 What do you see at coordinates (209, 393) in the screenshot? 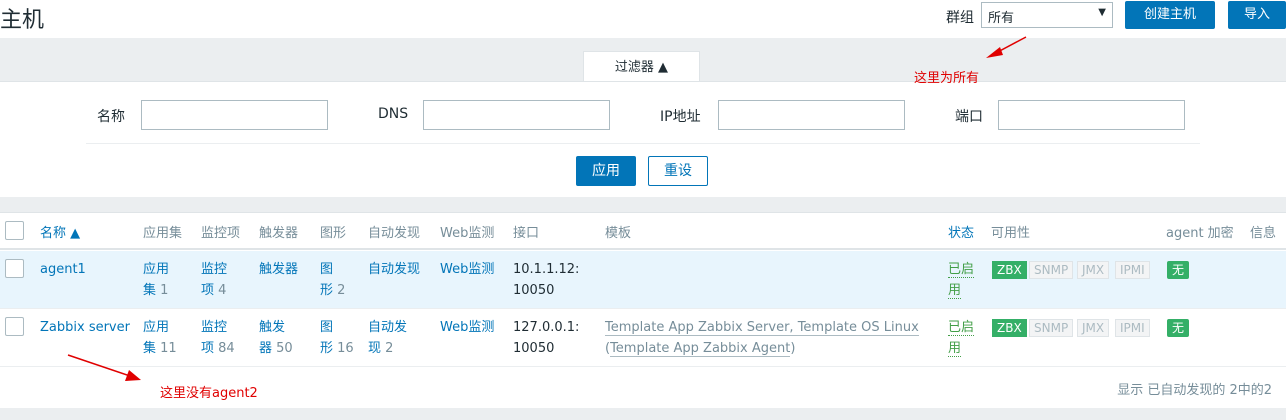
I see `annotation-note-no-agent2: 这里没有agent2` at bounding box center [209, 393].